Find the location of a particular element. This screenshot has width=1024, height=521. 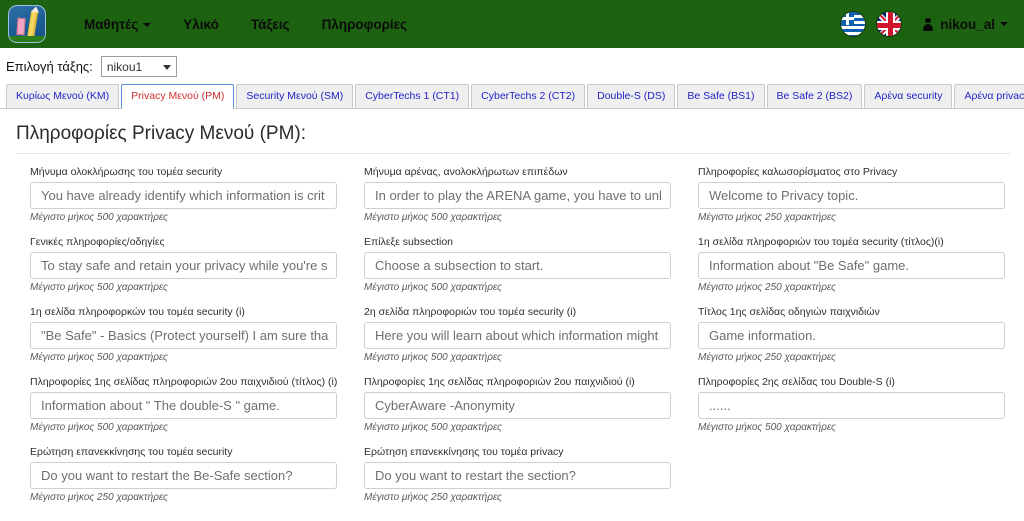

top-navbar: Μαθητές Υλικό Τάξεις Πληροφορίες nikou_al is located at coordinates (512, 24).